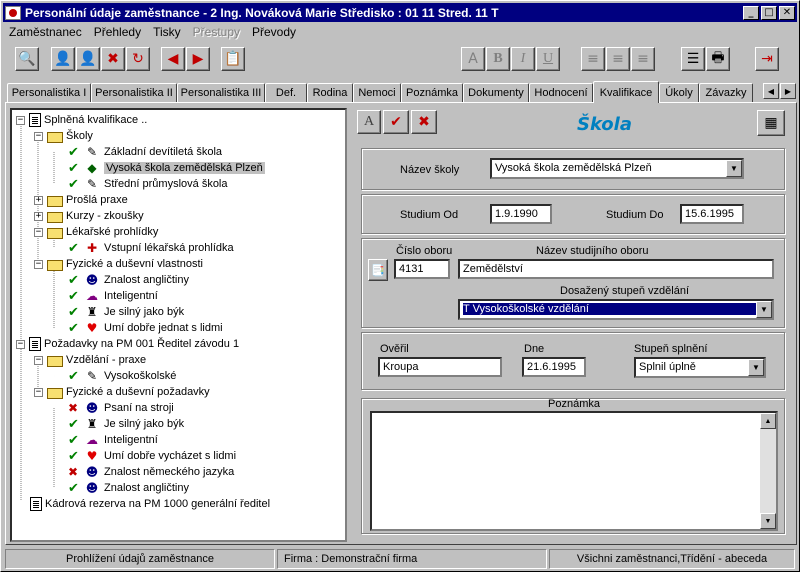 This screenshot has height=572, width=800. What do you see at coordinates (768, 471) in the screenshot?
I see `note-scrollbar: ▲ ▼` at bounding box center [768, 471].